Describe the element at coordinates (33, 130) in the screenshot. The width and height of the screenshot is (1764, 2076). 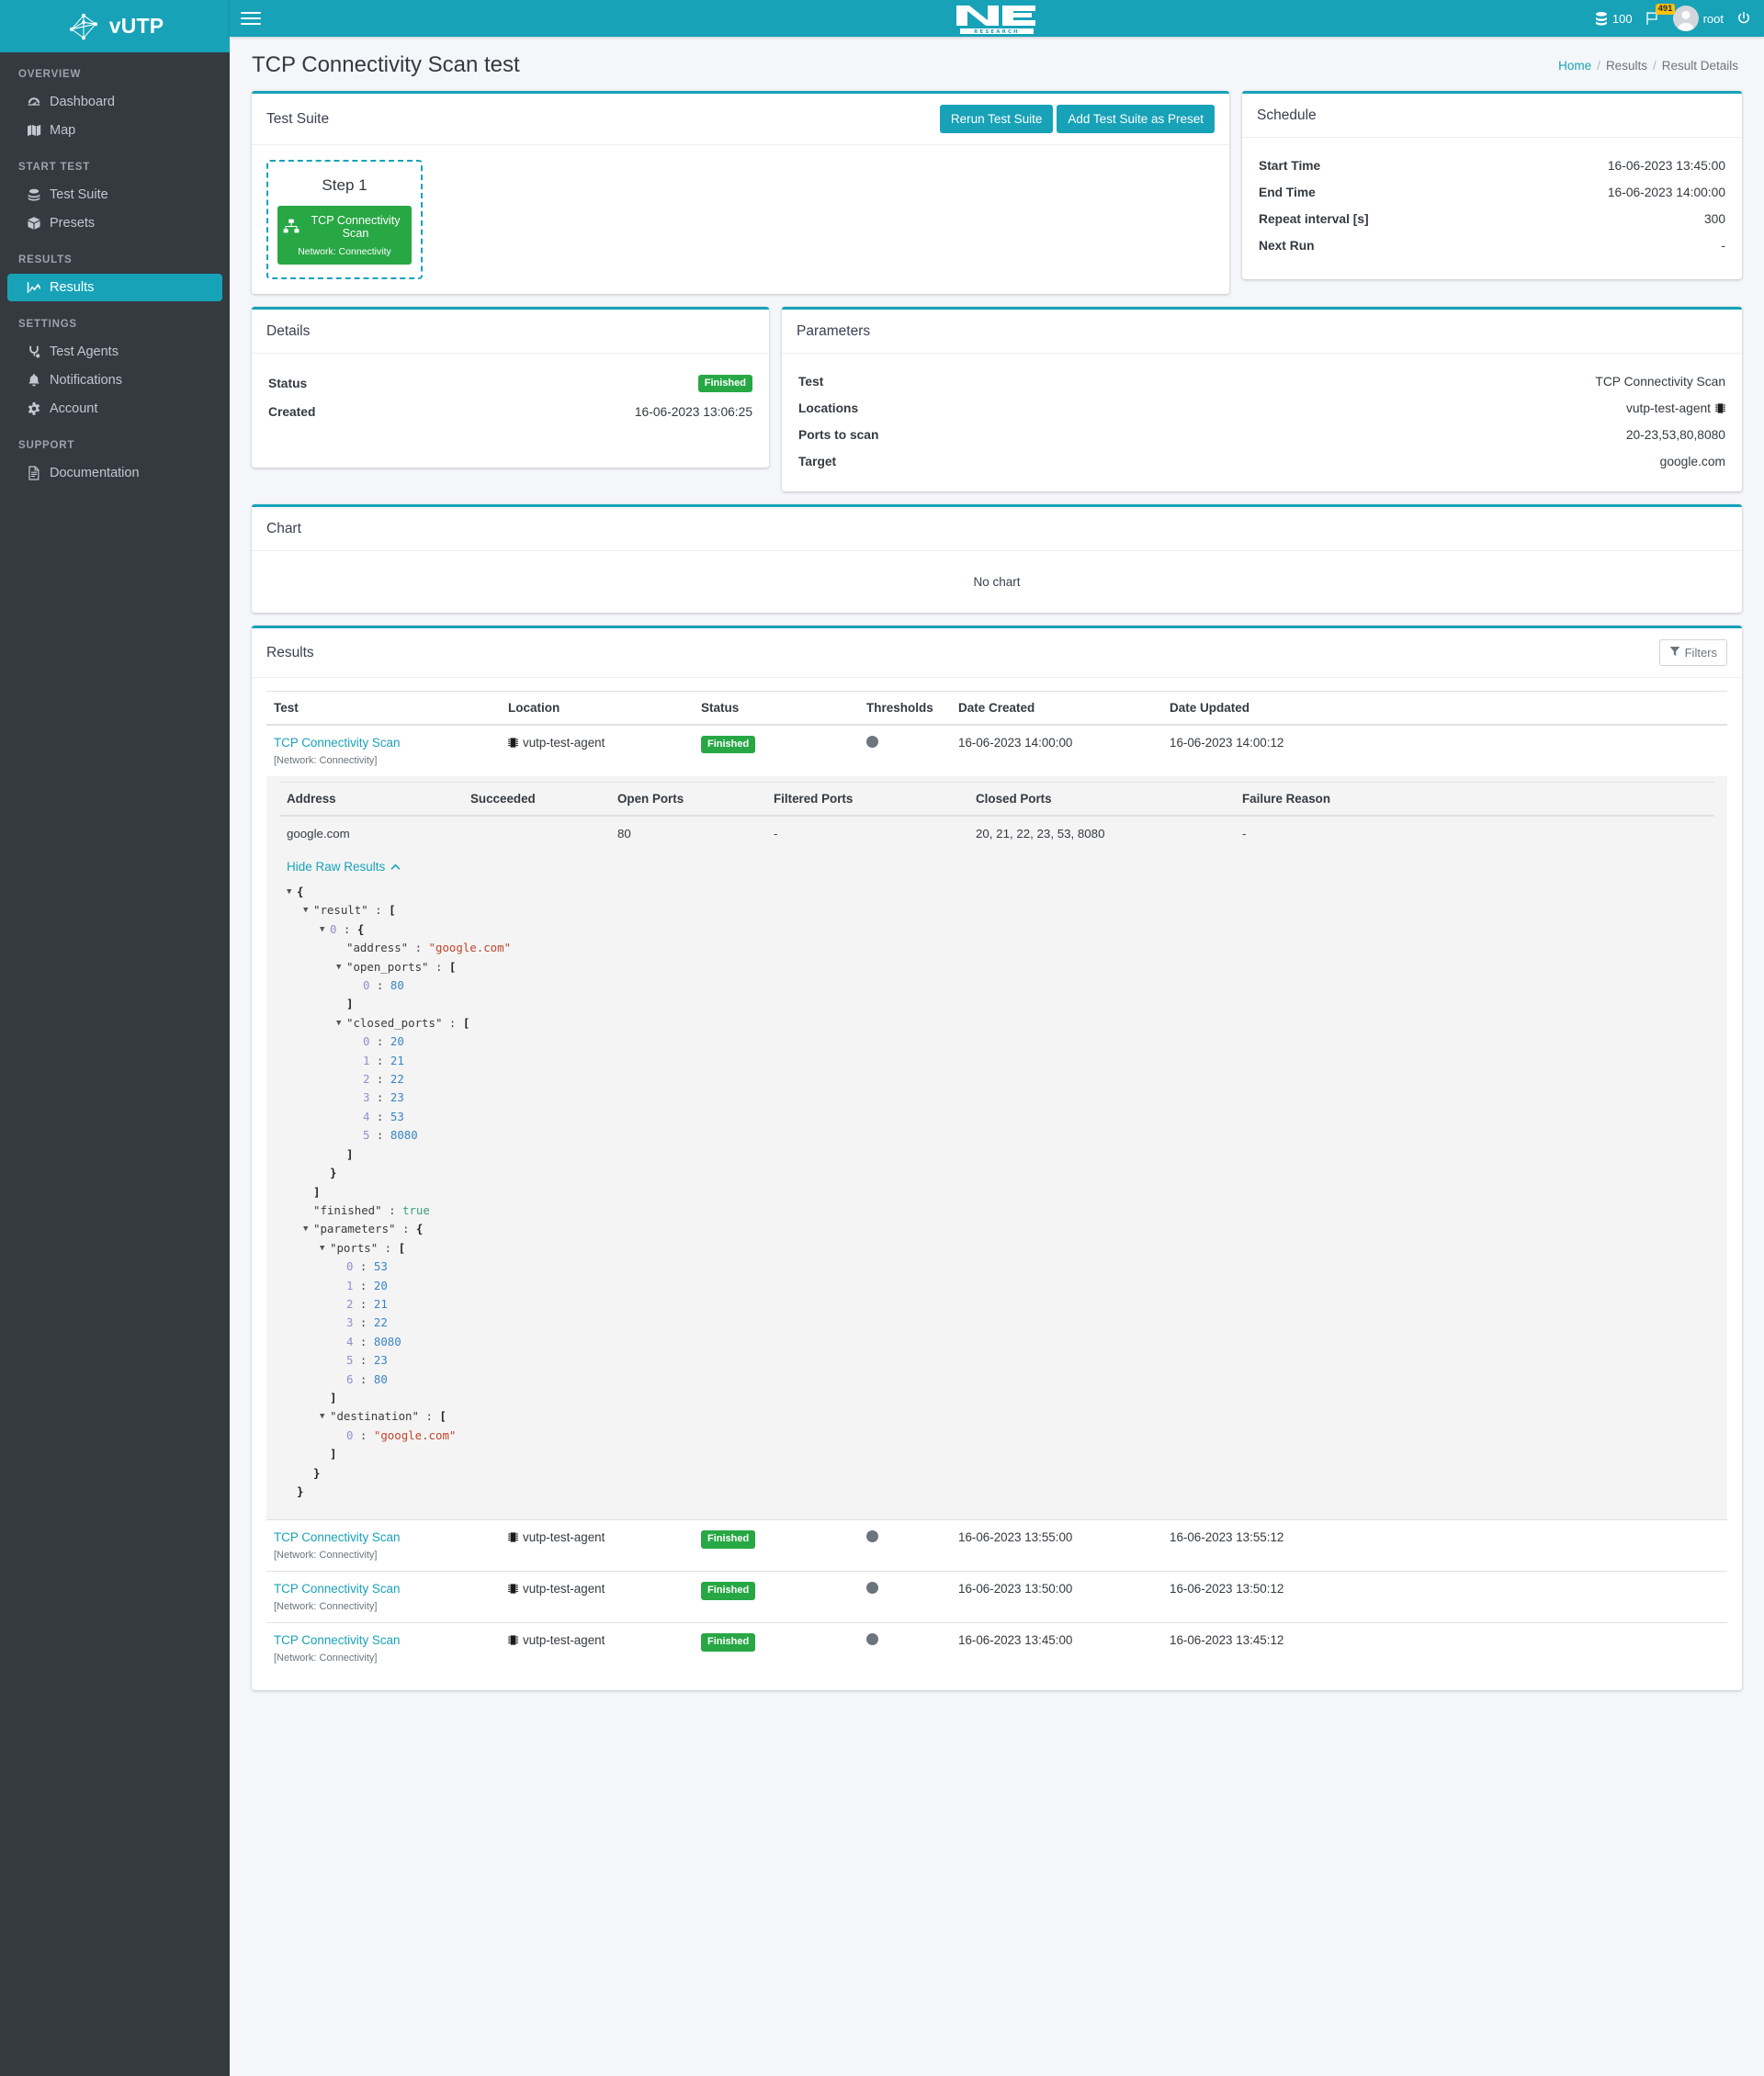
I see `map-icon` at that location.